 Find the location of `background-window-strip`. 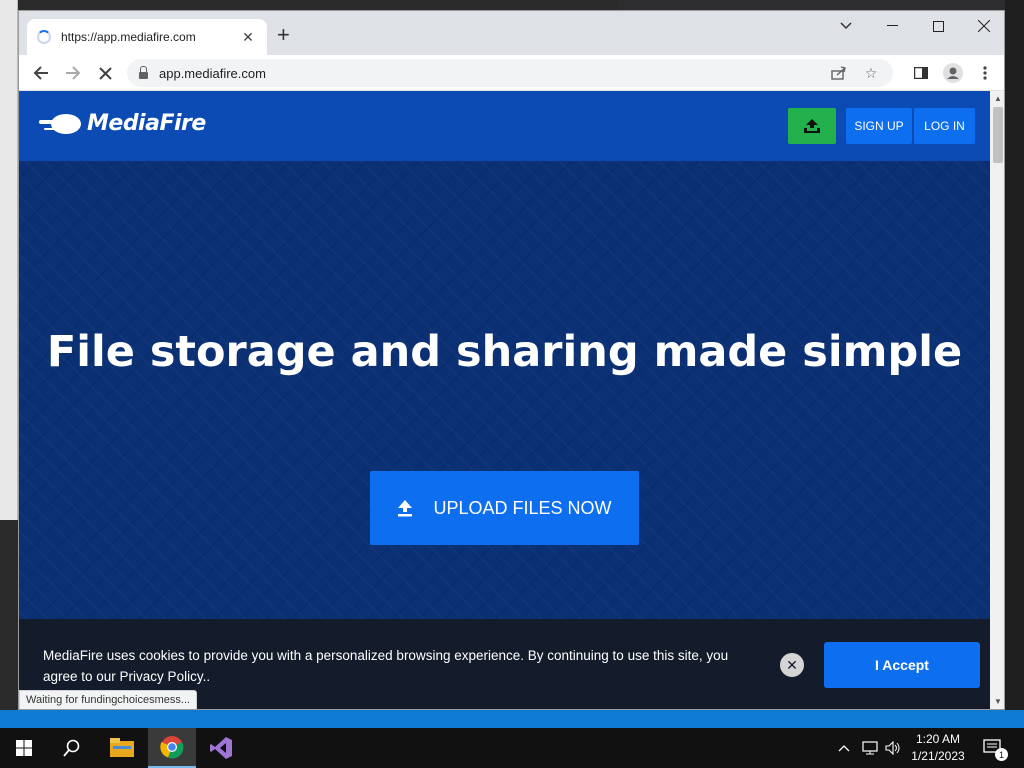

background-window-strip is located at coordinates (512, 719).